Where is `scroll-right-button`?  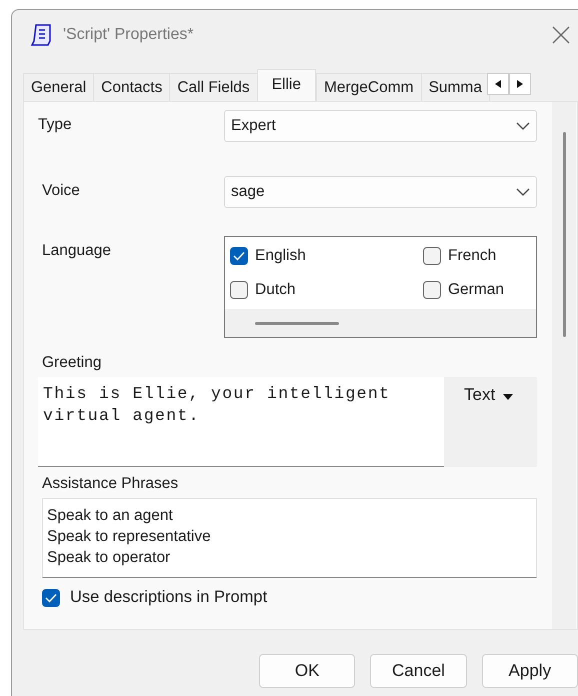
scroll-right-button is located at coordinates (519, 84).